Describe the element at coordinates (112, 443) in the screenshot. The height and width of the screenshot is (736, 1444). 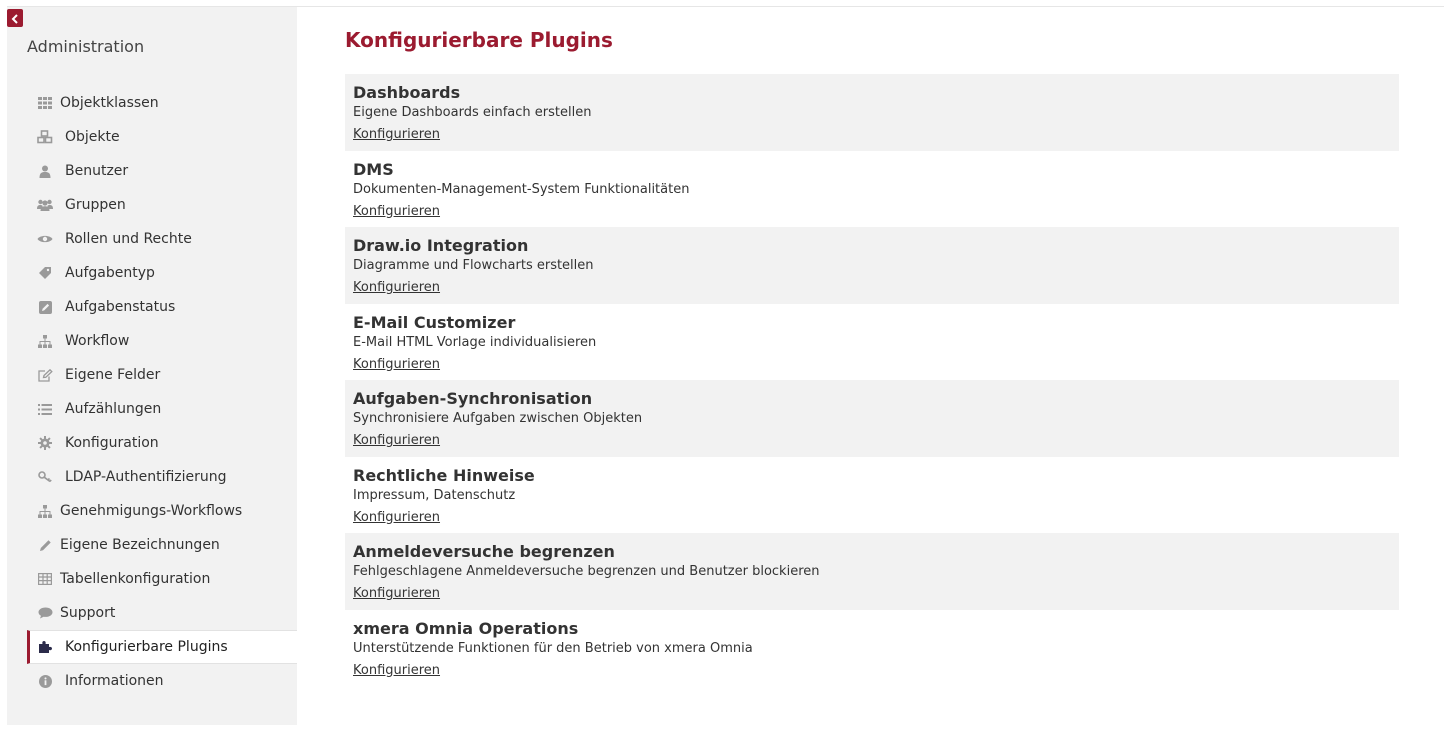
I see `sidebar-item-label: Konfiguration` at that location.